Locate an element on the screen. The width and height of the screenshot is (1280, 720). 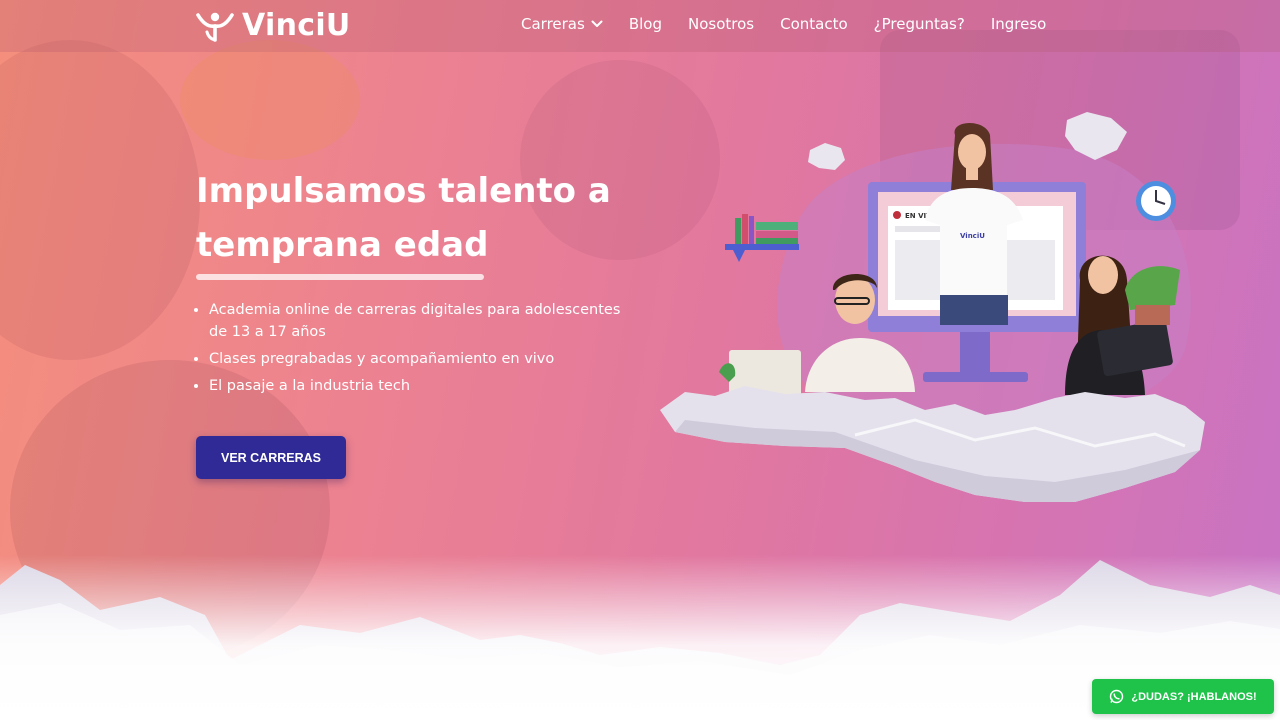
nav-item-label: Ingreso is located at coordinates (1018, 24).